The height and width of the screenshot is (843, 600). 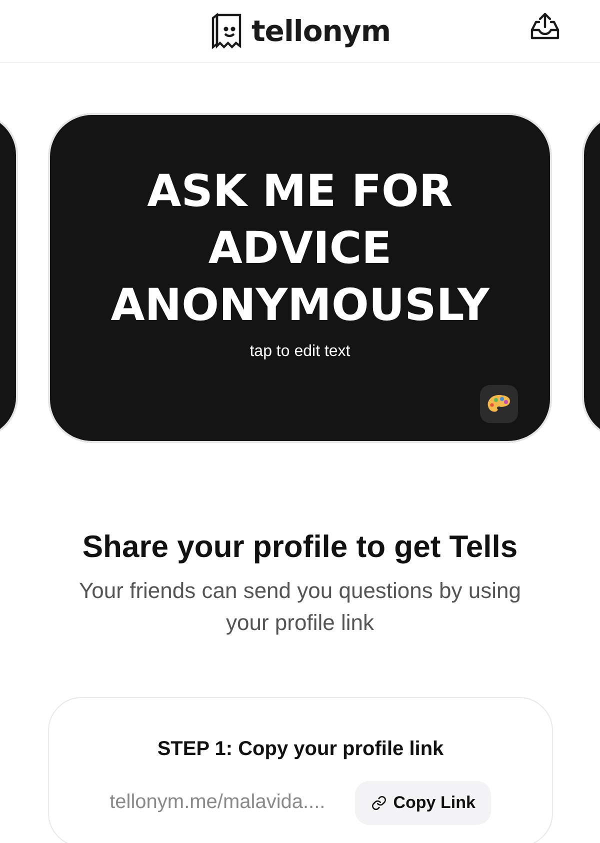 I want to click on brand-name: tellonym, so click(x=321, y=31).